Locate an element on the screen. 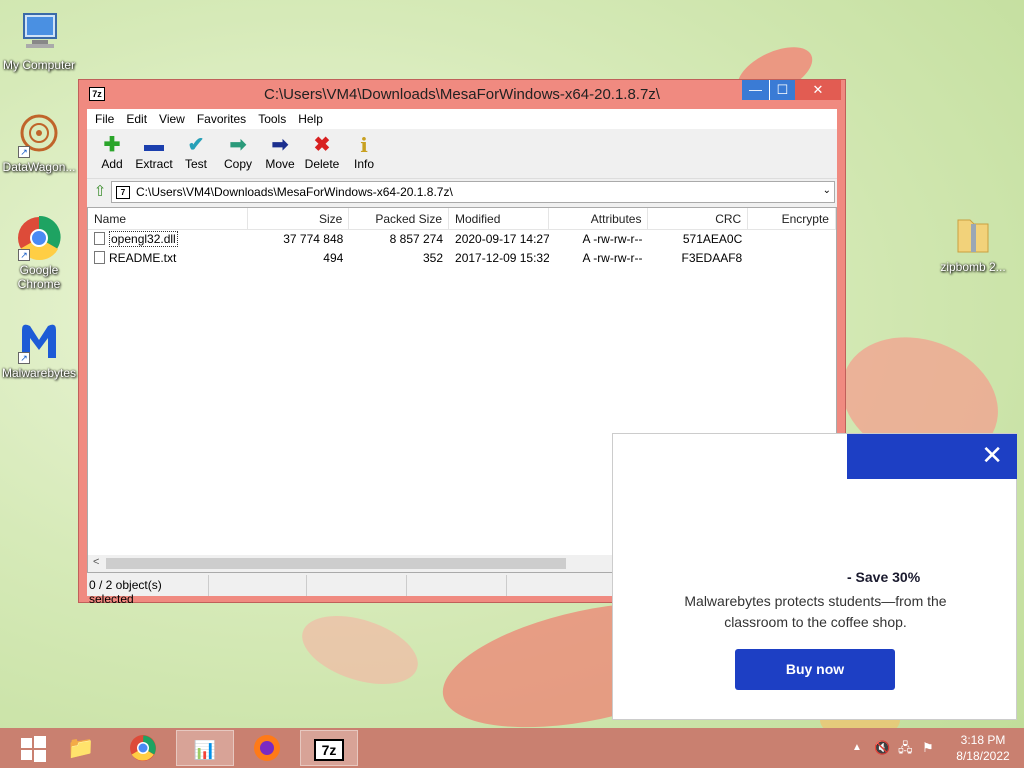  info-button: i Info is located at coordinates (364, 153).